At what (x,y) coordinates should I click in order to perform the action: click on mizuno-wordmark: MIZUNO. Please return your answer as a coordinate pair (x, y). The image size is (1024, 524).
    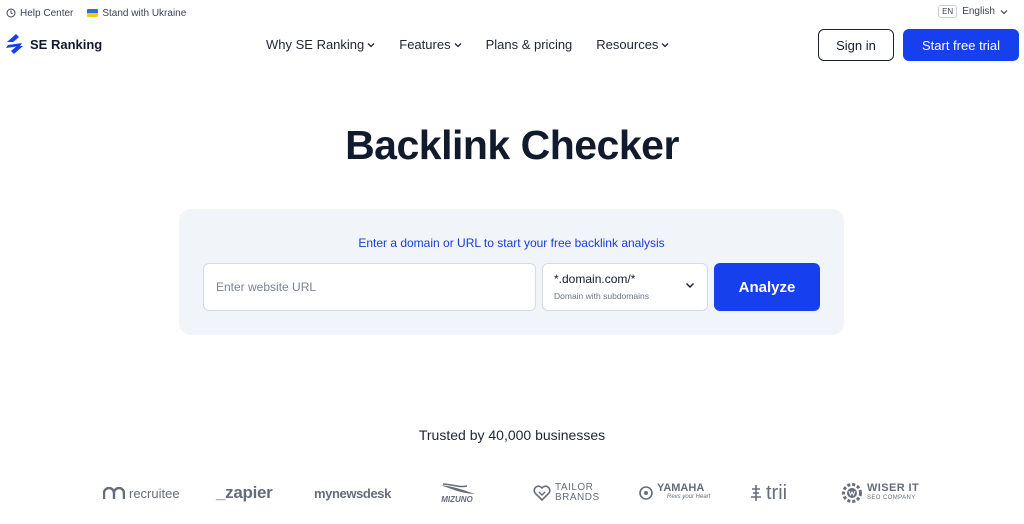
    Looking at the image, I should click on (457, 499).